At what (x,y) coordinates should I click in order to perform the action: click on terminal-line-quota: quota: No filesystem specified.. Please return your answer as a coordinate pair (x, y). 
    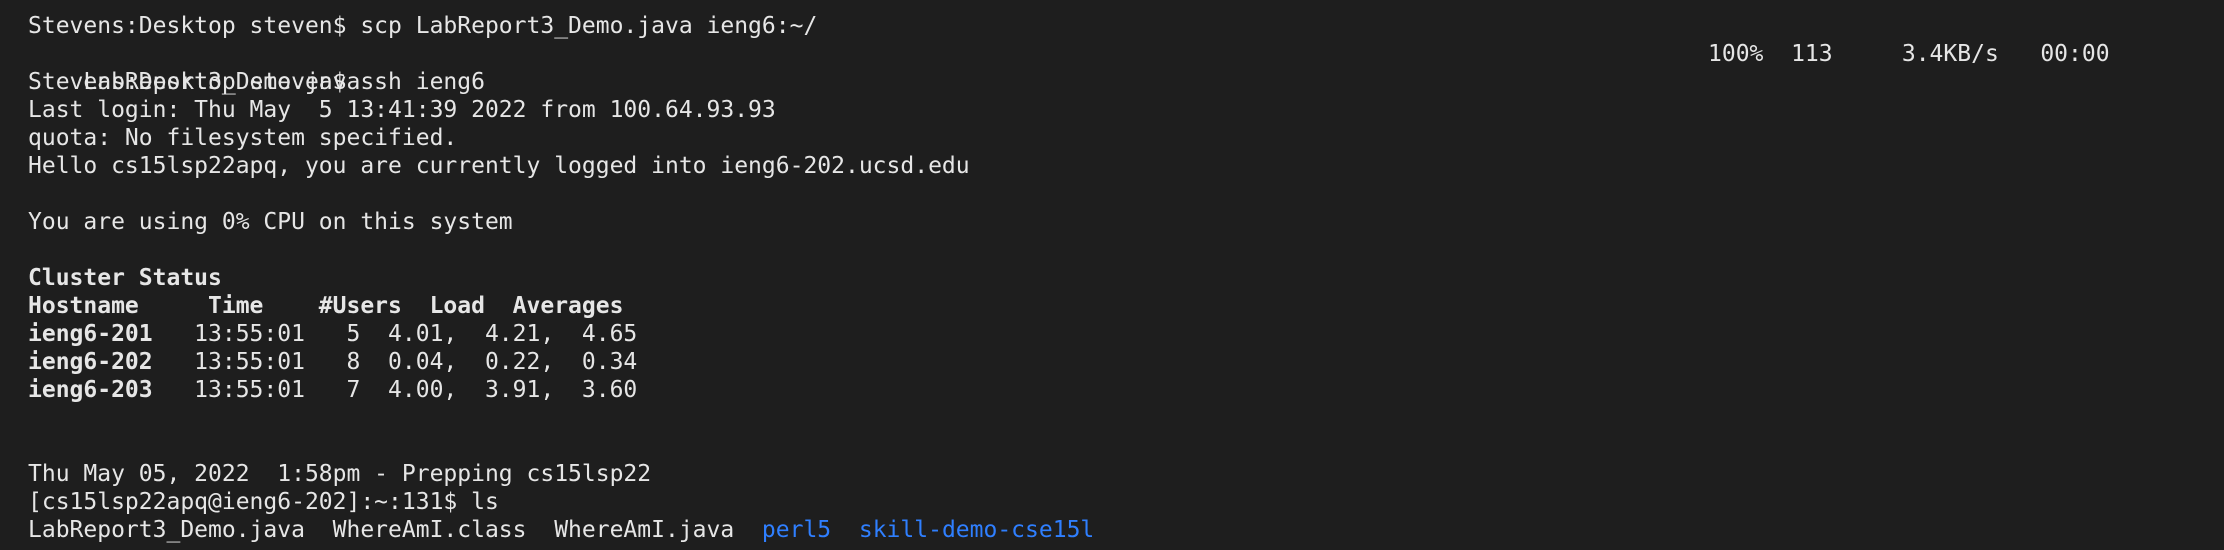
    Looking at the image, I should click on (243, 138).